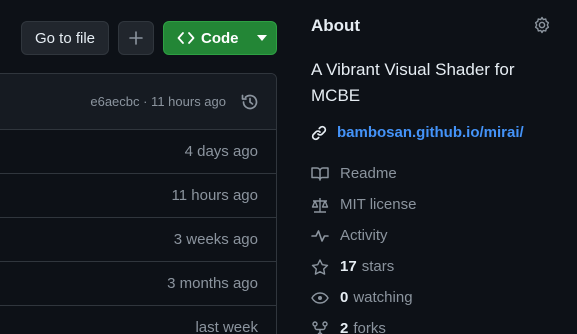 The width and height of the screenshot is (577, 334). What do you see at coordinates (138, 152) in the screenshot?
I see `file-row: 4 days ago` at bounding box center [138, 152].